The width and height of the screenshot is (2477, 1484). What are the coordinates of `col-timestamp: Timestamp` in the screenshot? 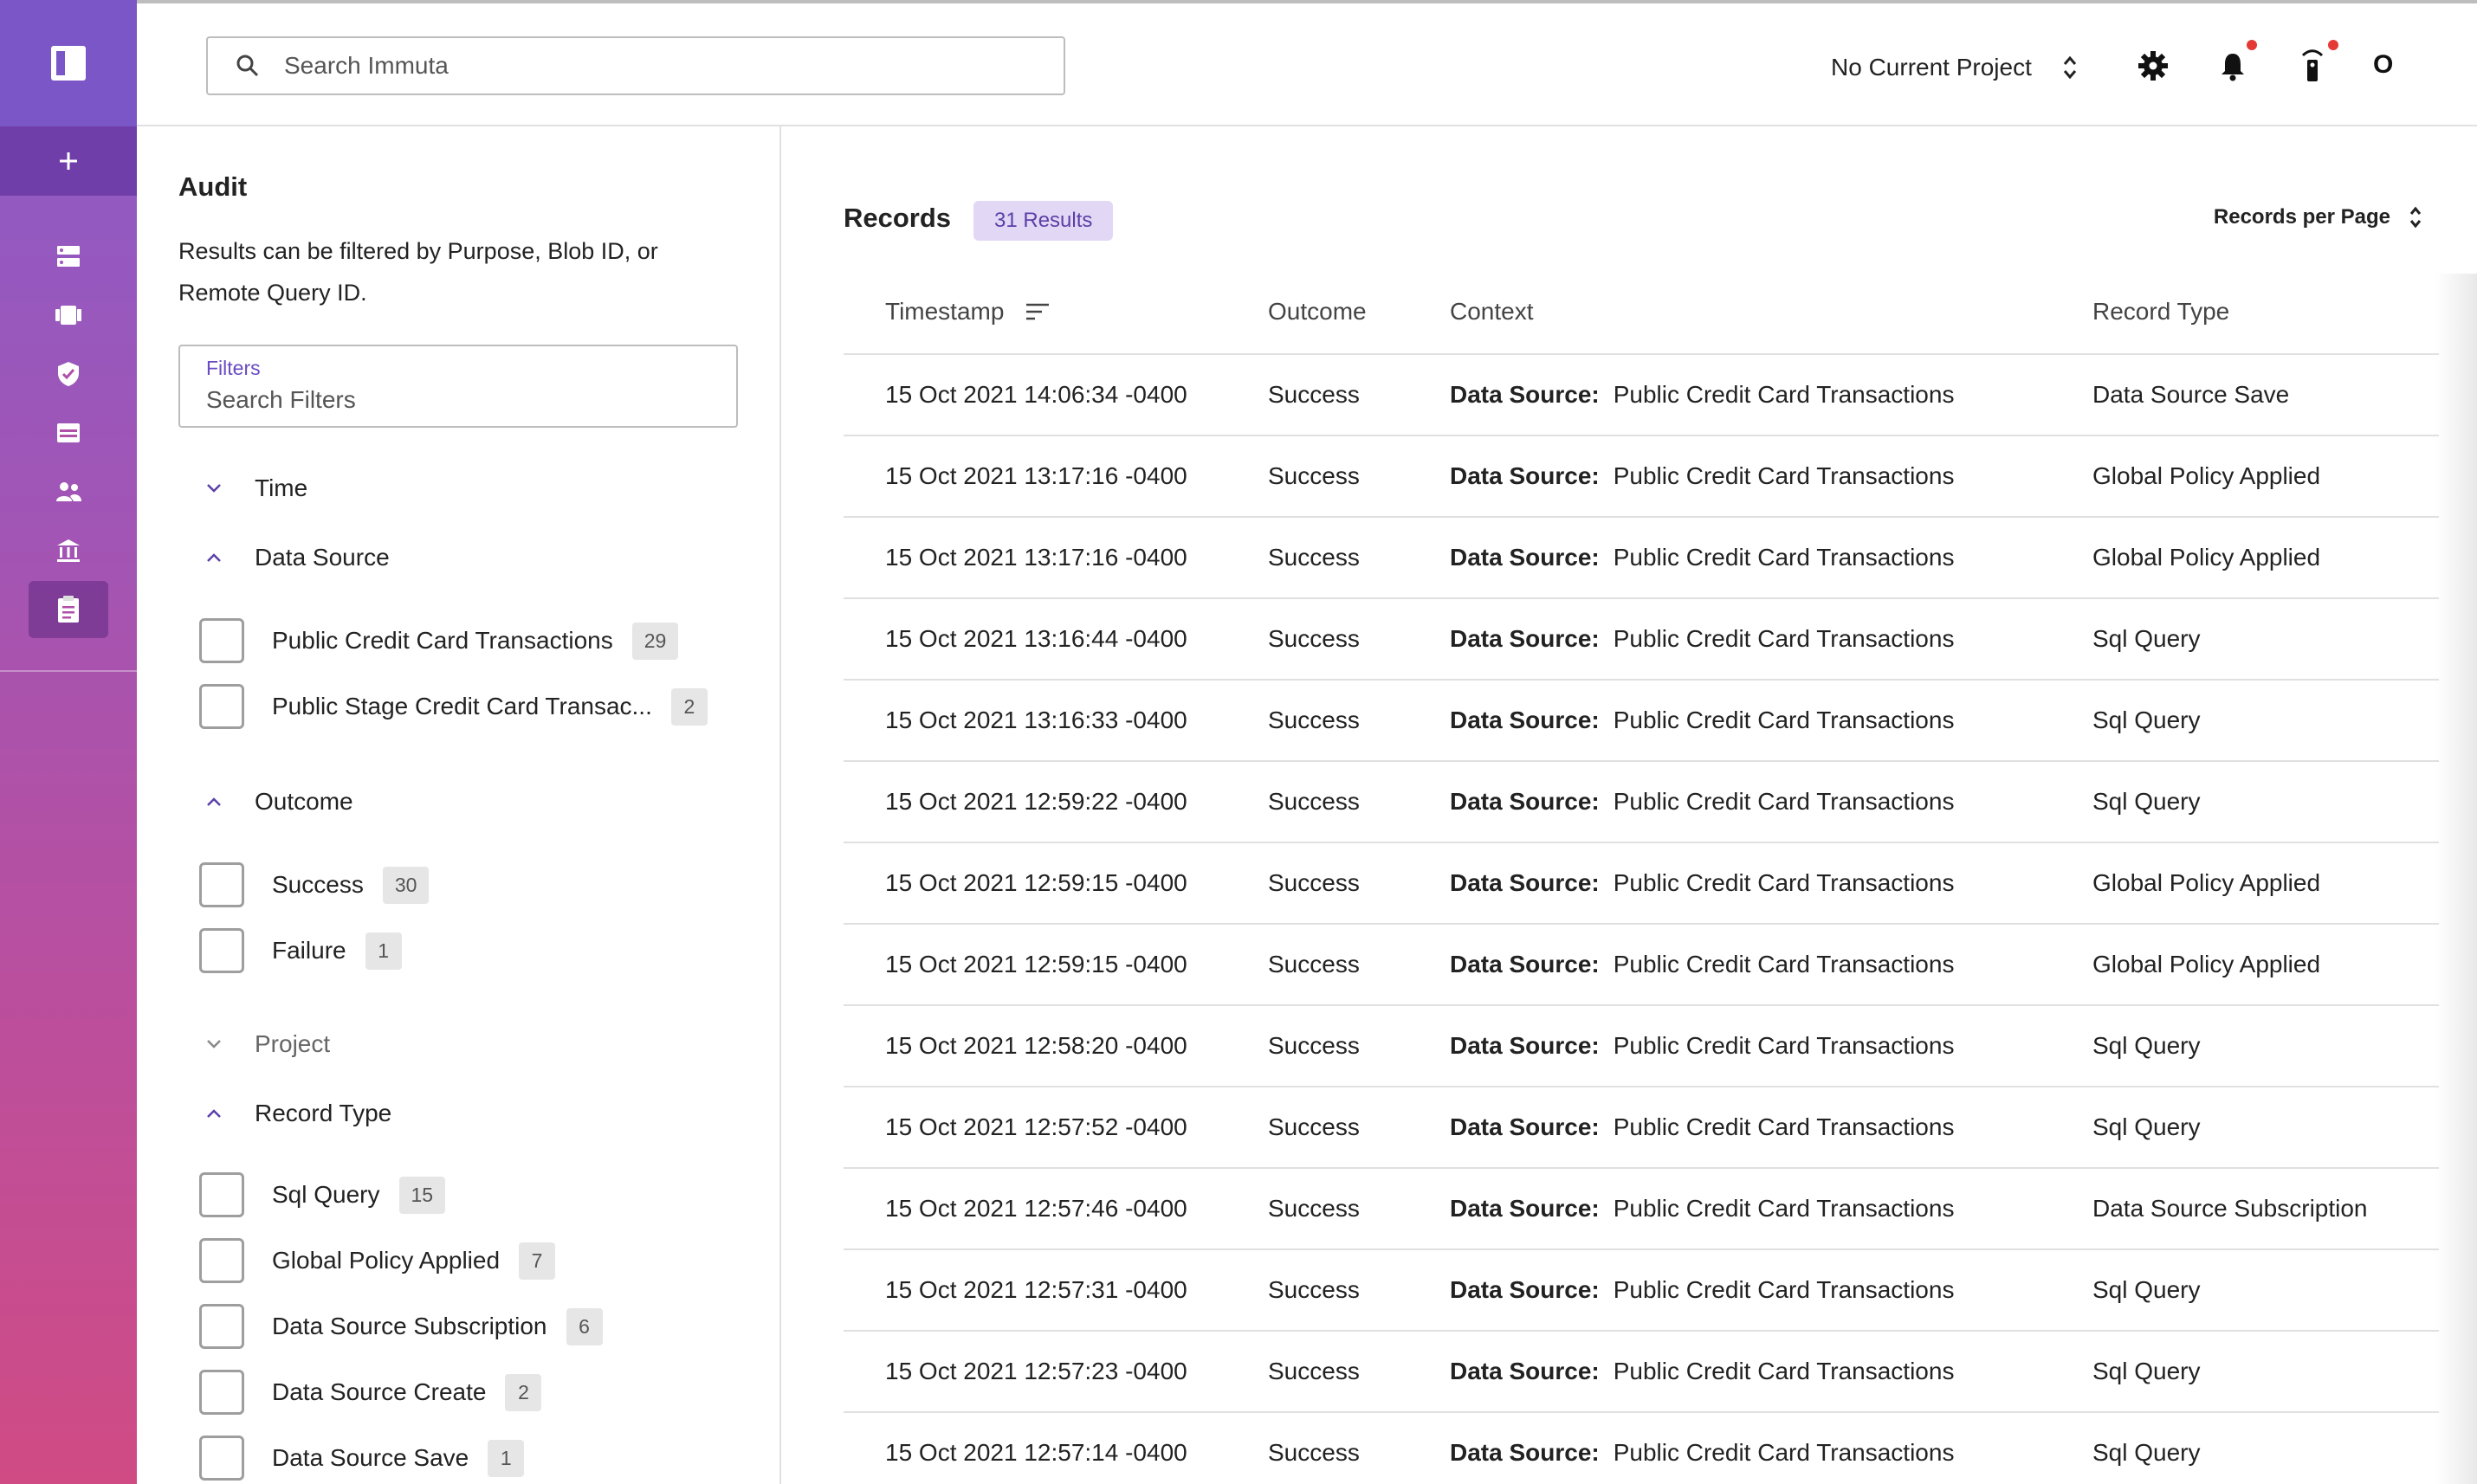 It's located at (968, 312).